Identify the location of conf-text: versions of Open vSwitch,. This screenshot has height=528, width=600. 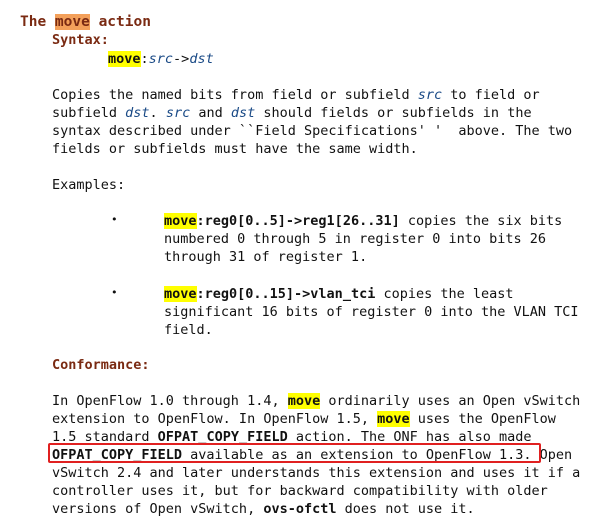
(158, 509).